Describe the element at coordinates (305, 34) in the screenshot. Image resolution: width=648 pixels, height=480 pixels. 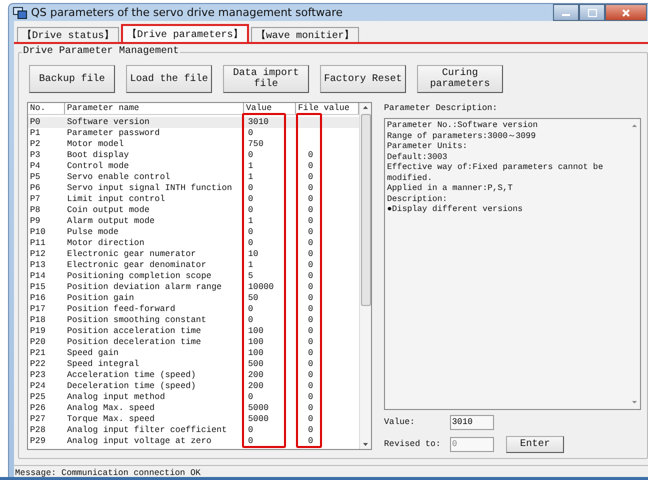
I see `tab: 【wave monitier】` at that location.